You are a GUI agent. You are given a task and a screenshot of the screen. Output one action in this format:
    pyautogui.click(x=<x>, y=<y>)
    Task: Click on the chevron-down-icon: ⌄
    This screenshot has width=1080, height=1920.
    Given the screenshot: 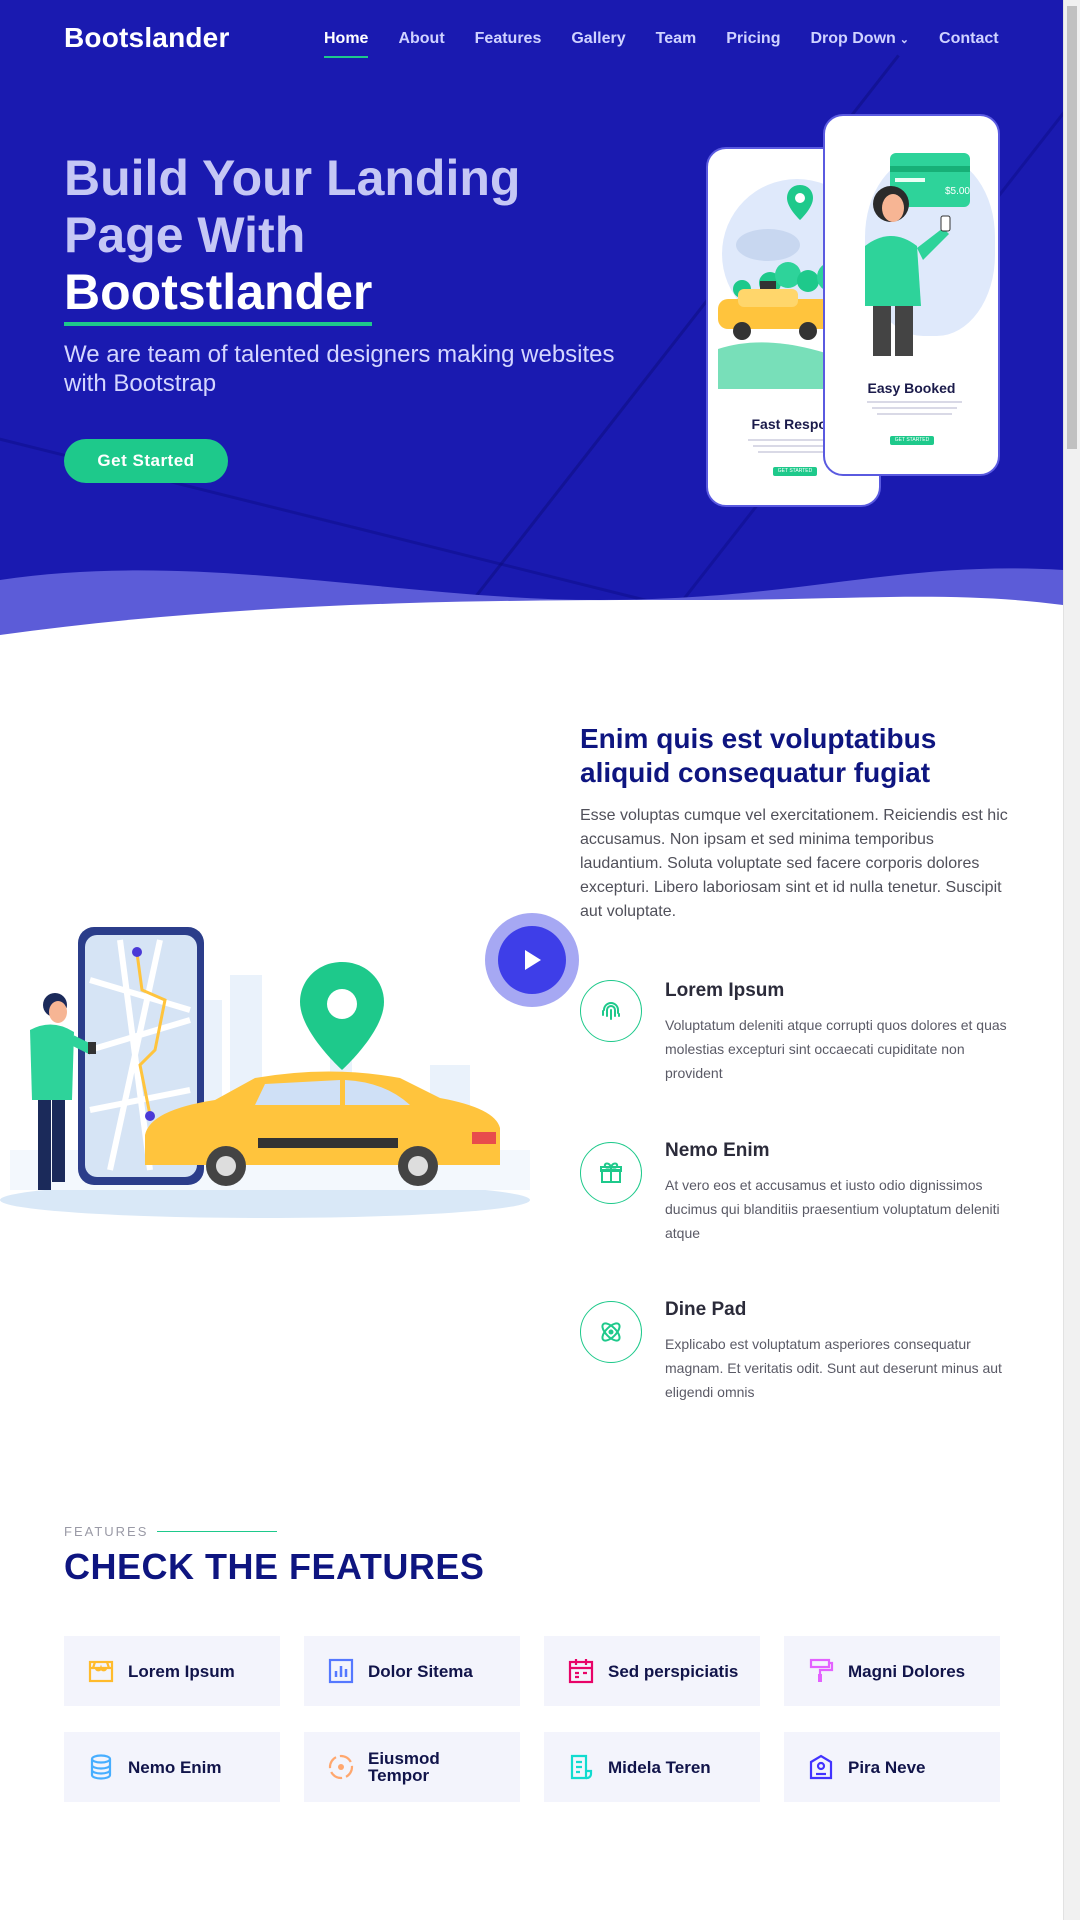 What is the action you would take?
    pyautogui.click(x=904, y=40)
    